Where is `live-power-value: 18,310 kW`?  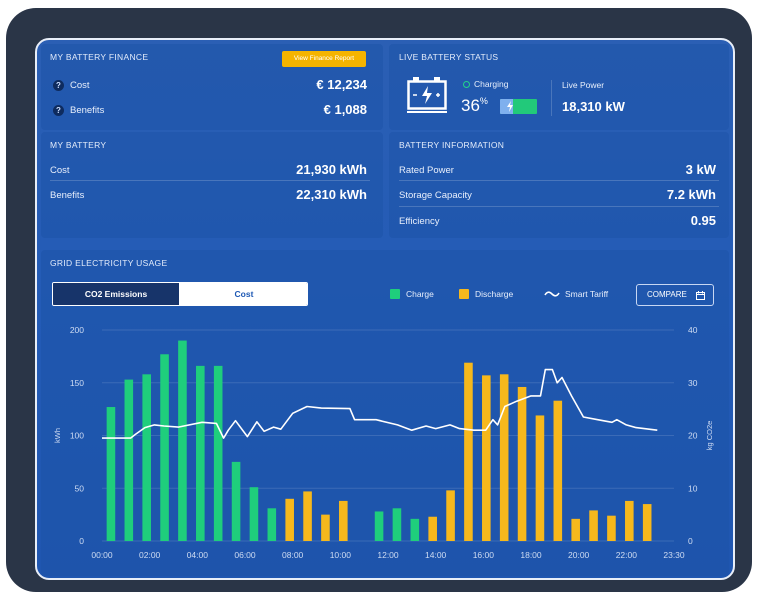
live-power-value: 18,310 kW is located at coordinates (593, 106).